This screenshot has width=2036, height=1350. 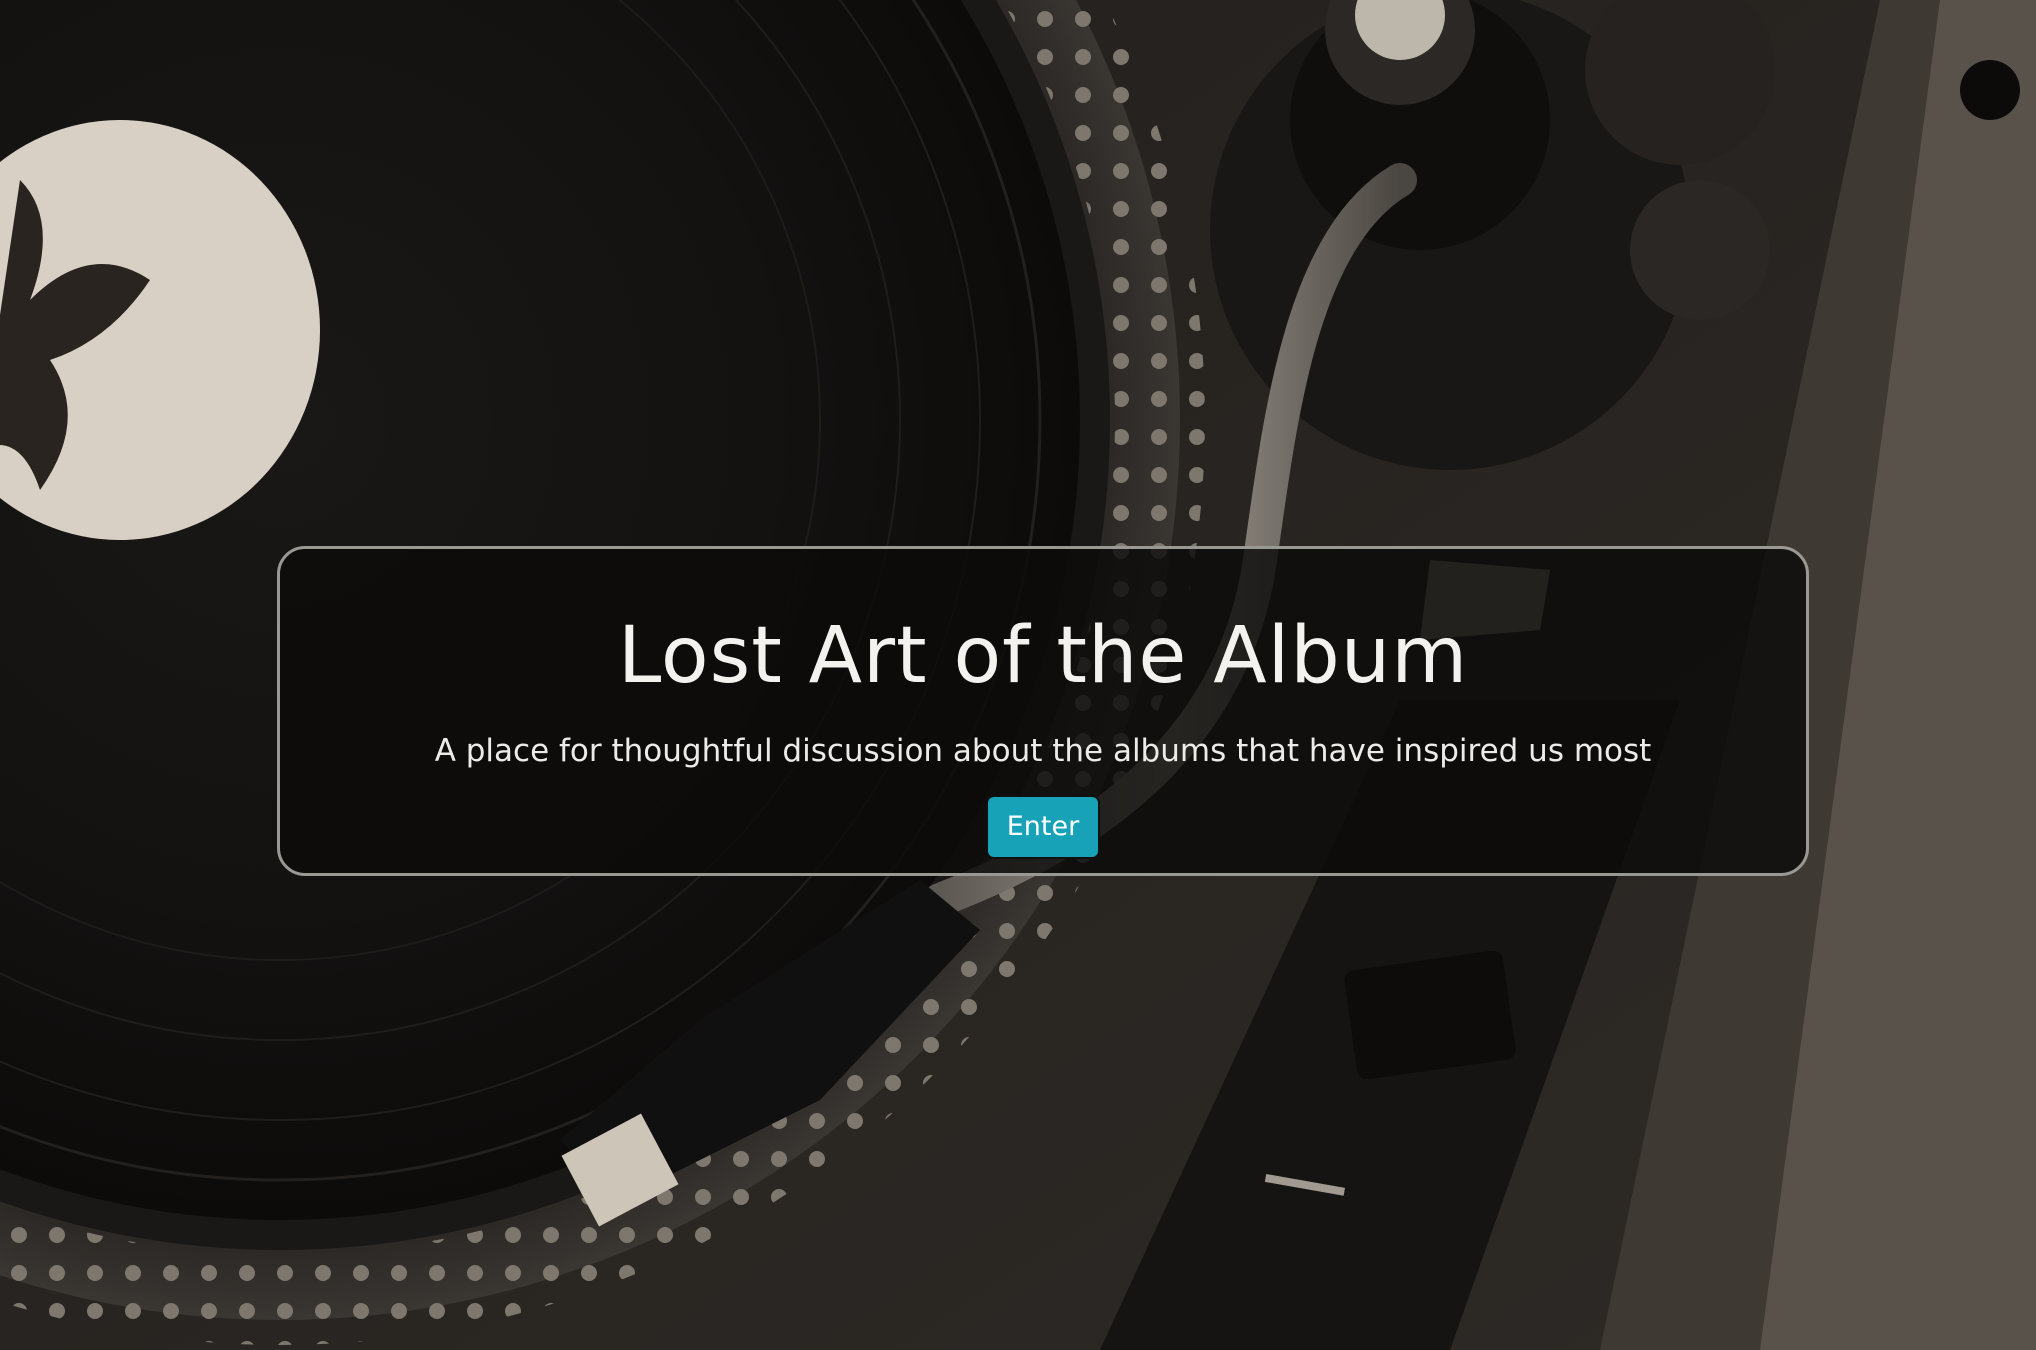 I want to click on enter-button: Enter, so click(x=1043, y=827).